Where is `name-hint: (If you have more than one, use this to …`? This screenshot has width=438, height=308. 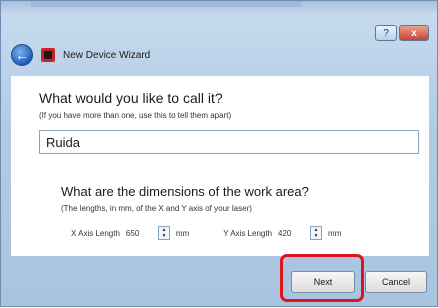 name-hint: (If you have more than one, use this to … is located at coordinates (135, 115).